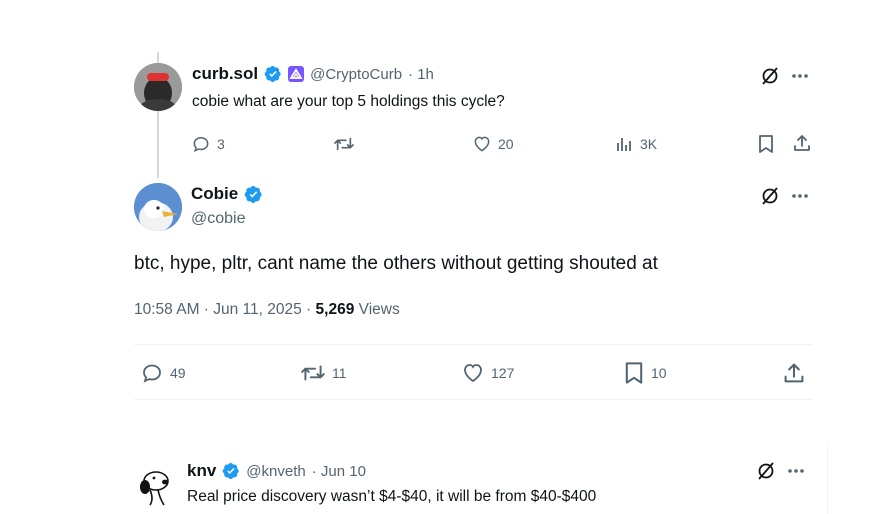 The width and height of the screenshot is (890, 514). Describe the element at coordinates (225, 309) in the screenshot. I see `tweet-timestamp: 10:58 AM · Jun 11, 2025 ·` at that location.